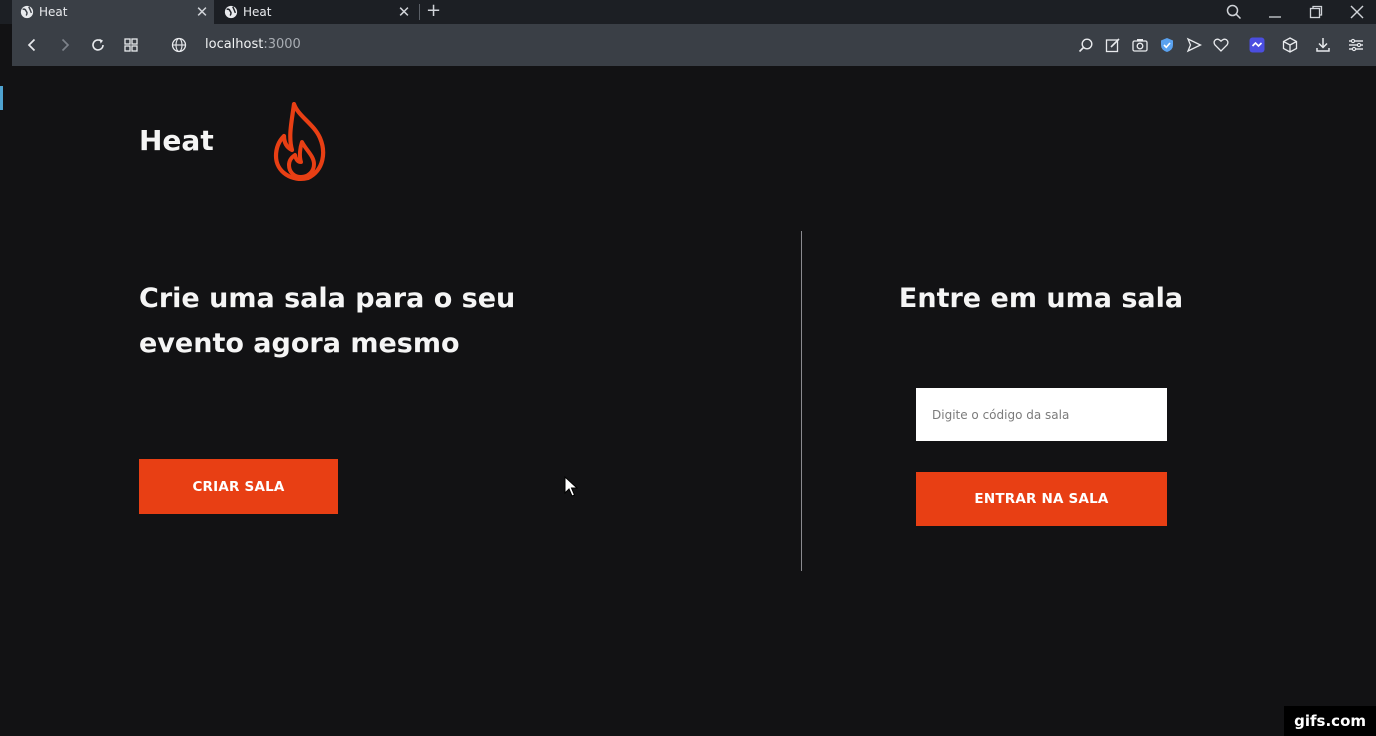 This screenshot has height=736, width=1376. What do you see at coordinates (98, 45) in the screenshot?
I see `reload-icon` at bounding box center [98, 45].